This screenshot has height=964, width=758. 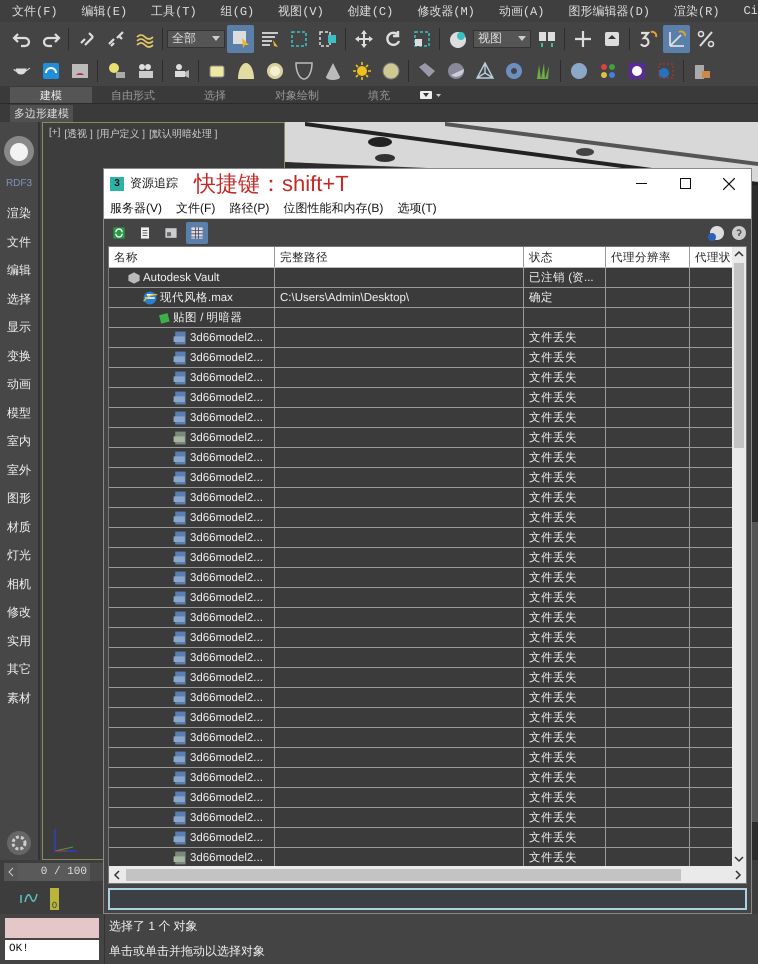 What do you see at coordinates (196, 39) in the screenshot?
I see `dropdown: 全部` at bounding box center [196, 39].